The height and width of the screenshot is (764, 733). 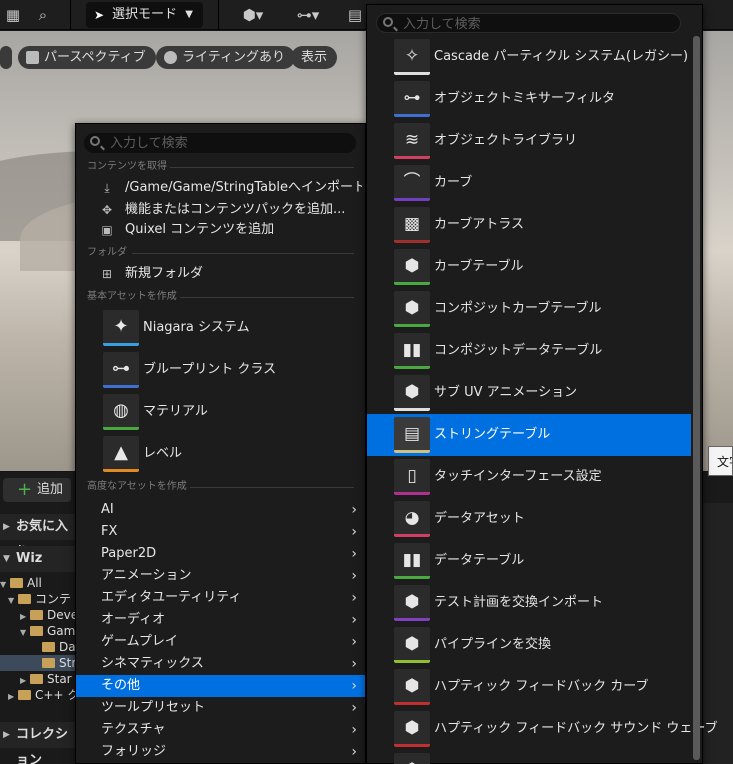 What do you see at coordinates (37, 537) in the screenshot?
I see `favorites-section: ▶ お気に入り` at bounding box center [37, 537].